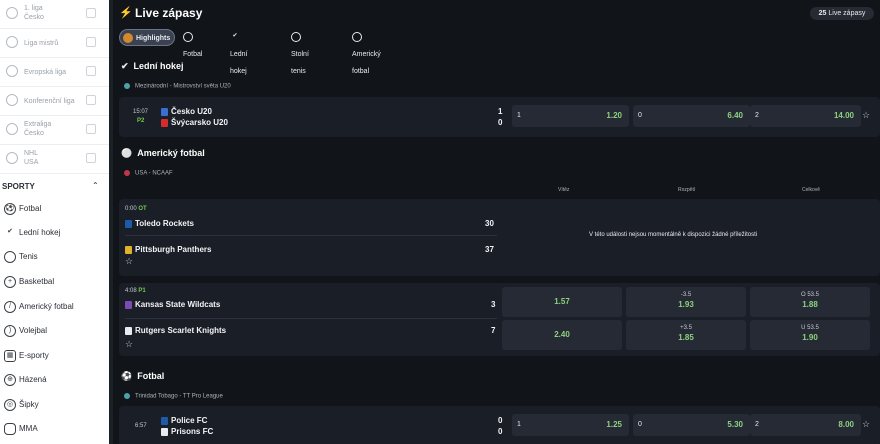 The width and height of the screenshot is (880, 444). I want to click on odds-button-away-winner: 2.40, so click(562, 335).